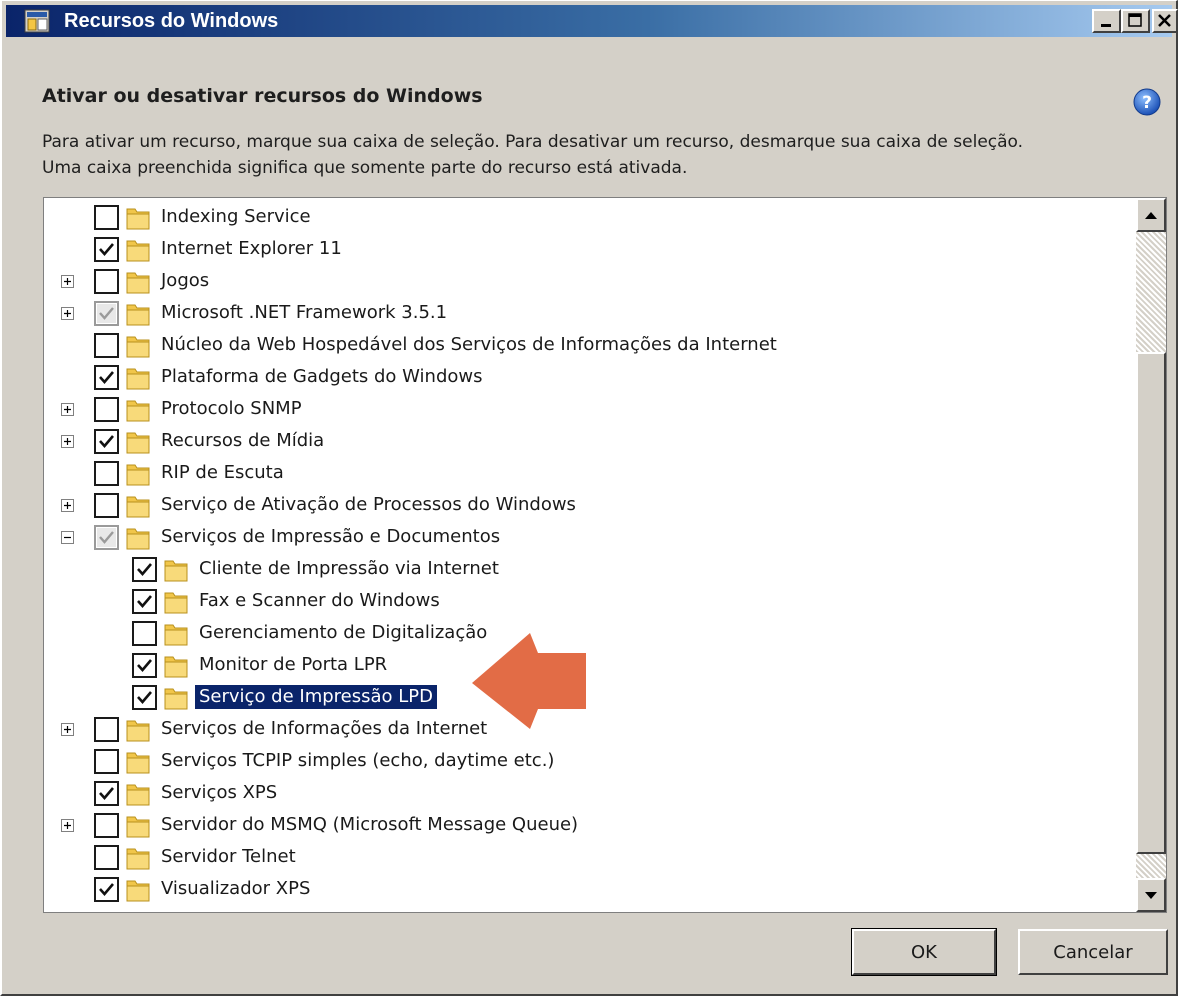 The height and width of the screenshot is (996, 1178). What do you see at coordinates (1106, 21) in the screenshot?
I see `minimize-button` at bounding box center [1106, 21].